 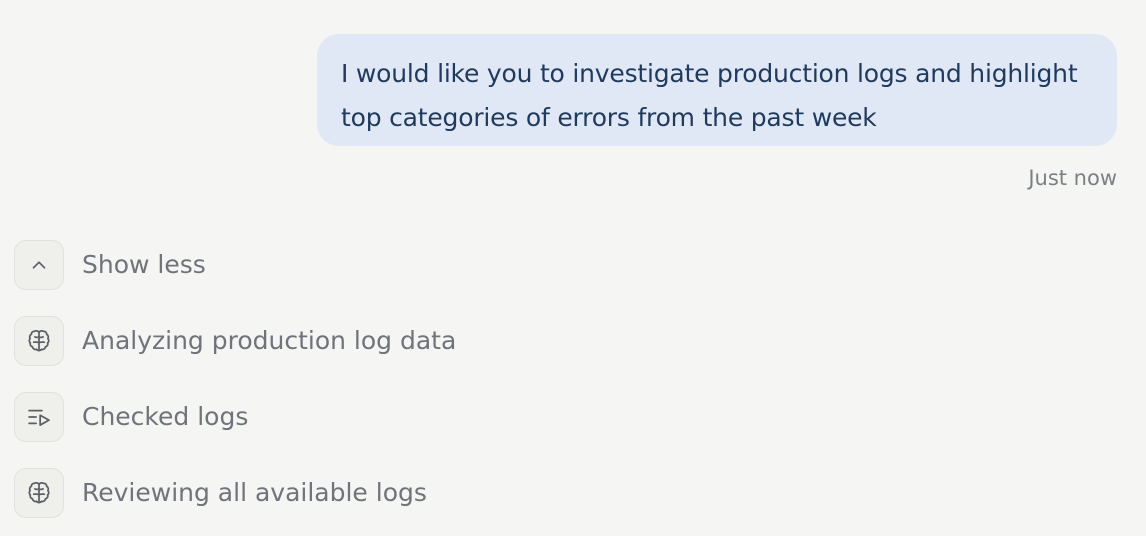 What do you see at coordinates (165, 416) in the screenshot?
I see `step-label: Checked logs` at bounding box center [165, 416].